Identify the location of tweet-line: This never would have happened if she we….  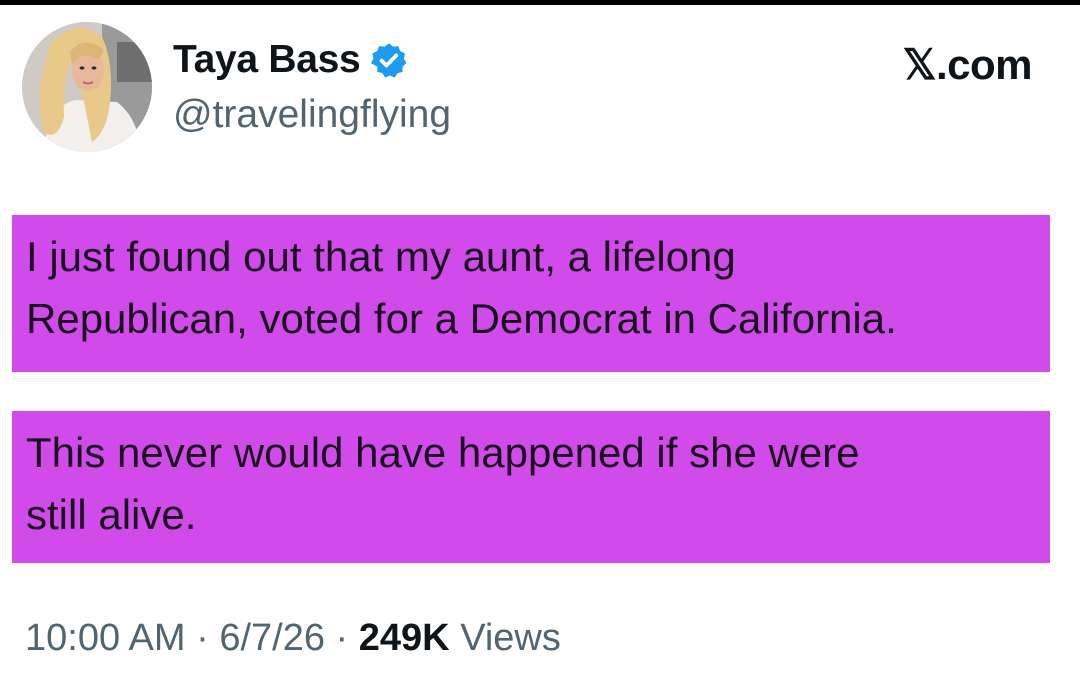
(443, 452).